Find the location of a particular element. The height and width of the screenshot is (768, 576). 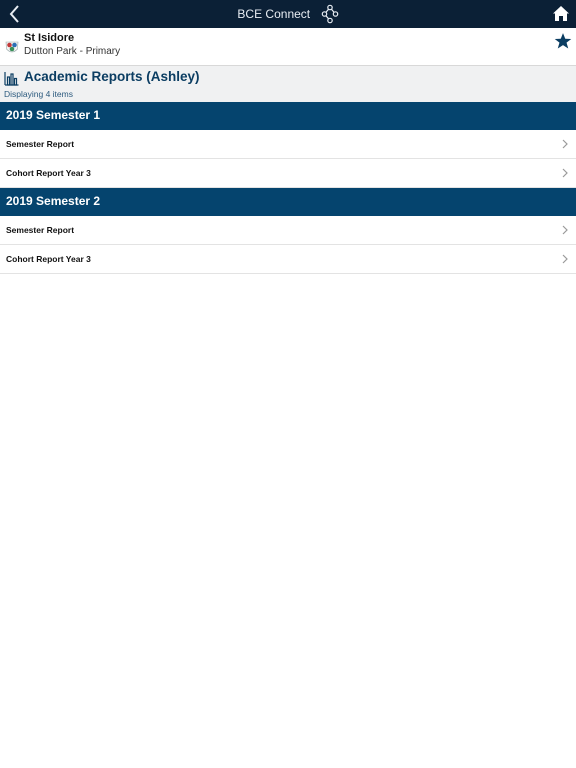

section-header-2019-semester-1: 2019 Semester 1 is located at coordinates (288, 116).